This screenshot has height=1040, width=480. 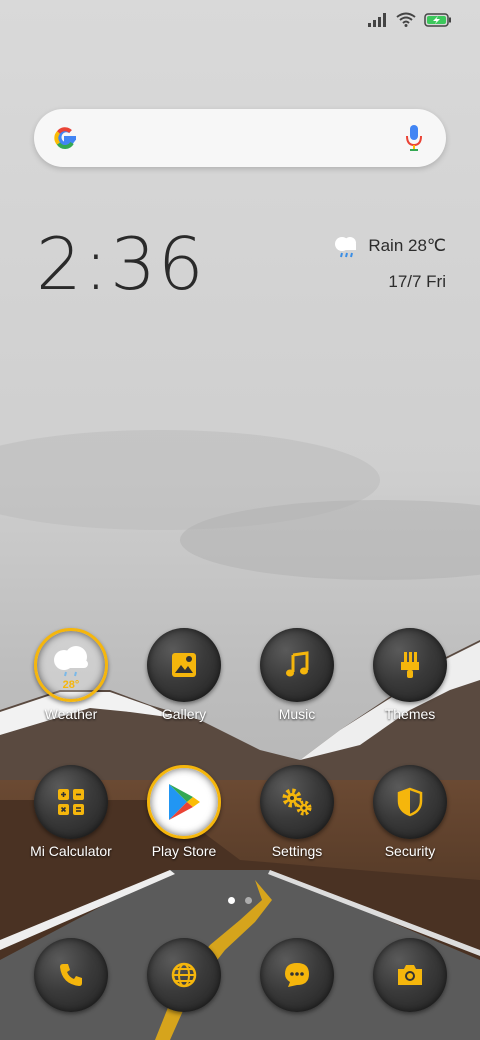 I want to click on app-mi-calculator: Mi Calculator, so click(x=71, y=812).